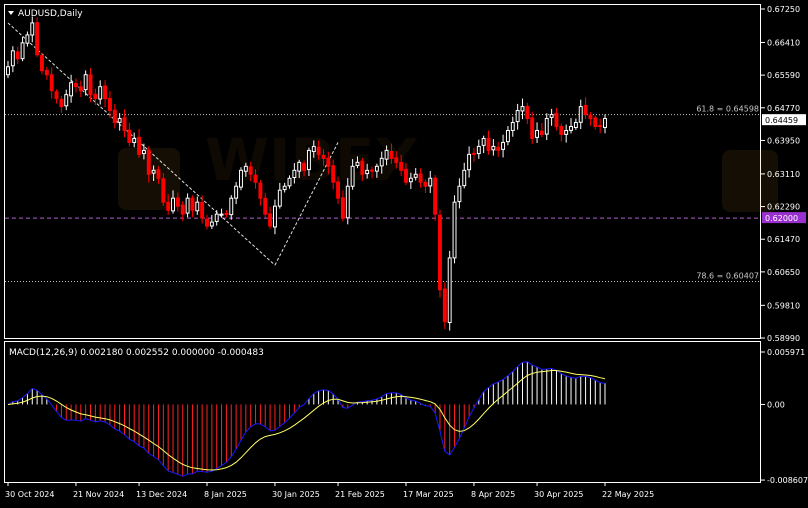 The width and height of the screenshot is (808, 508). What do you see at coordinates (783, 272) in the screenshot?
I see `price-axis-label: 0.60650` at bounding box center [783, 272].